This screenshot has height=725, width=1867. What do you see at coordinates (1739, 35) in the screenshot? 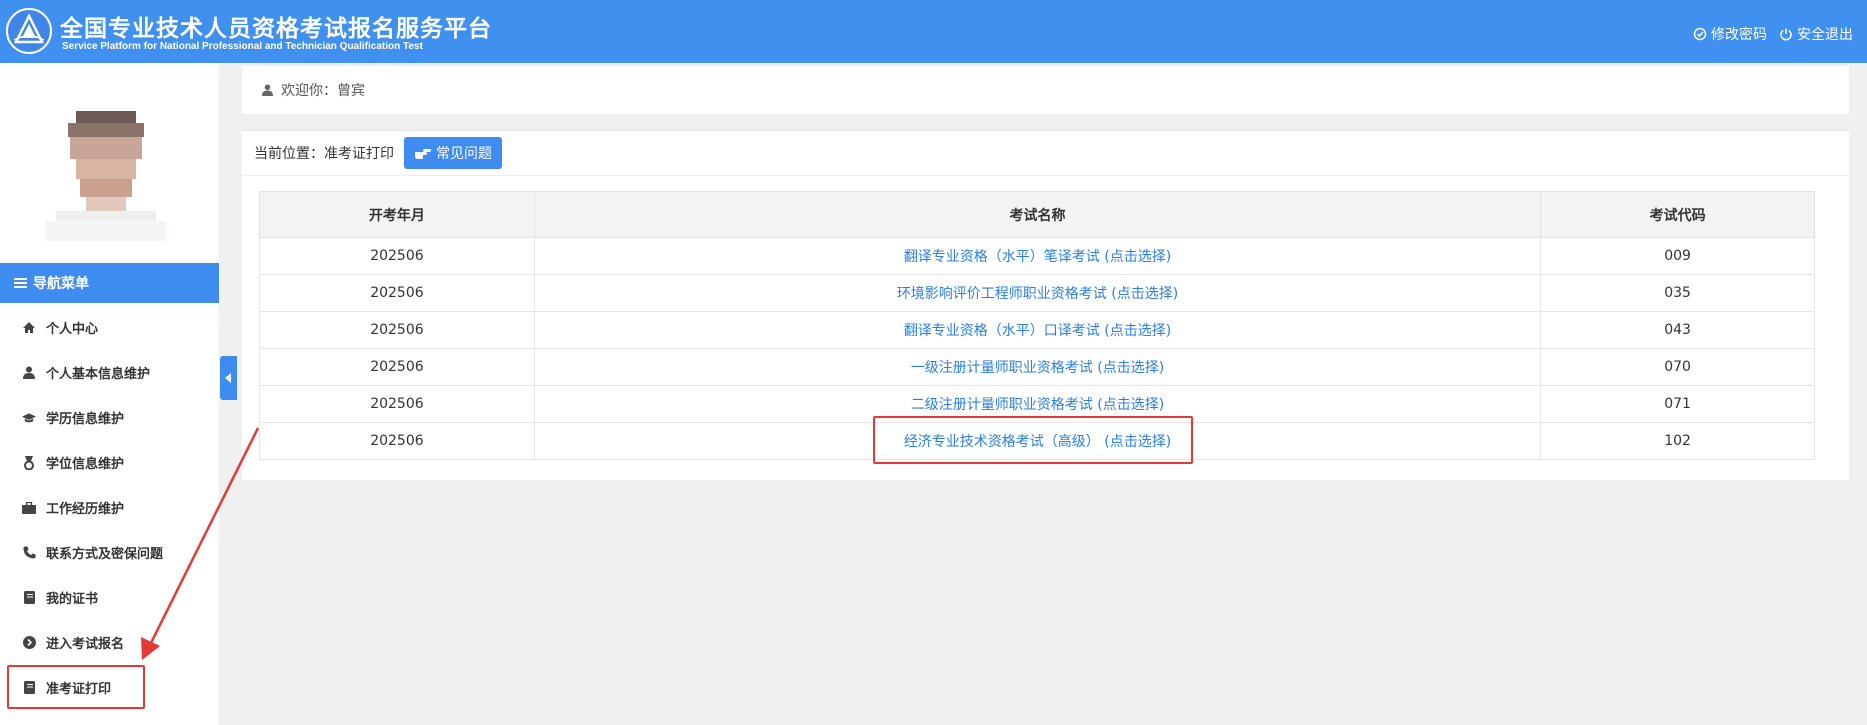
I see `change-password-label: 修改密码` at bounding box center [1739, 35].